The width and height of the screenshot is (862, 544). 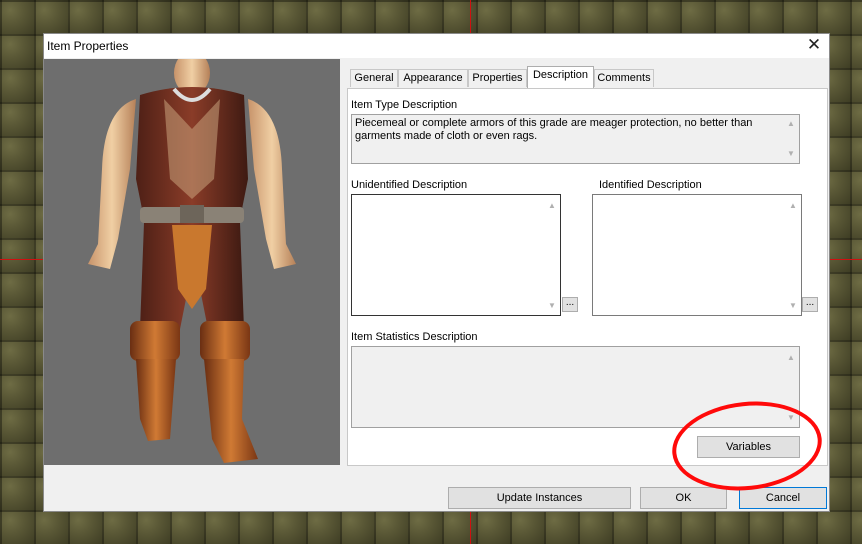 I want to click on unidentified-description-field: ▲ ▼, so click(x=456, y=255).